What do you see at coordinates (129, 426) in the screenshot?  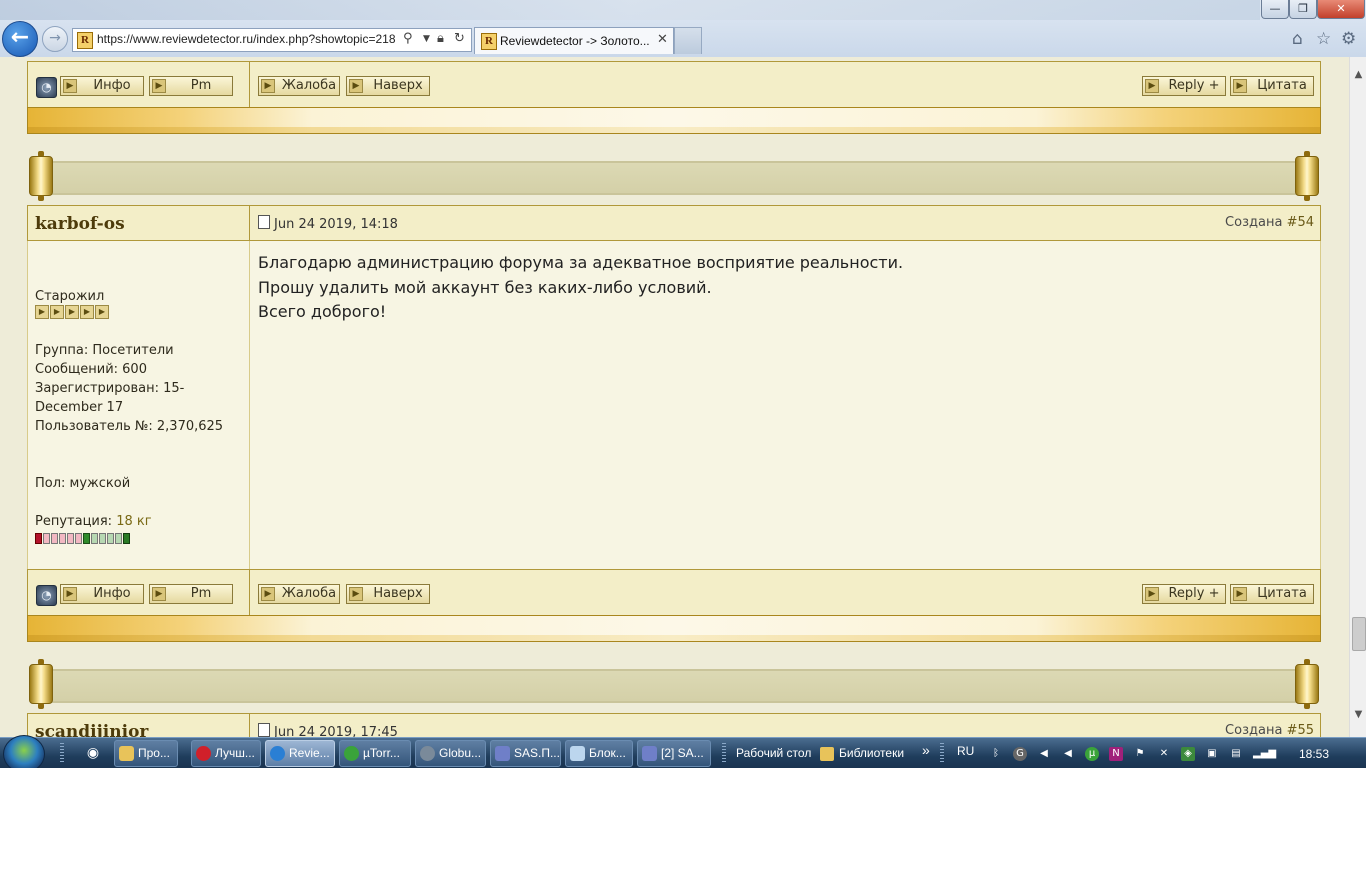 I see `user-number: Пользователь №: 2,370,625` at bounding box center [129, 426].